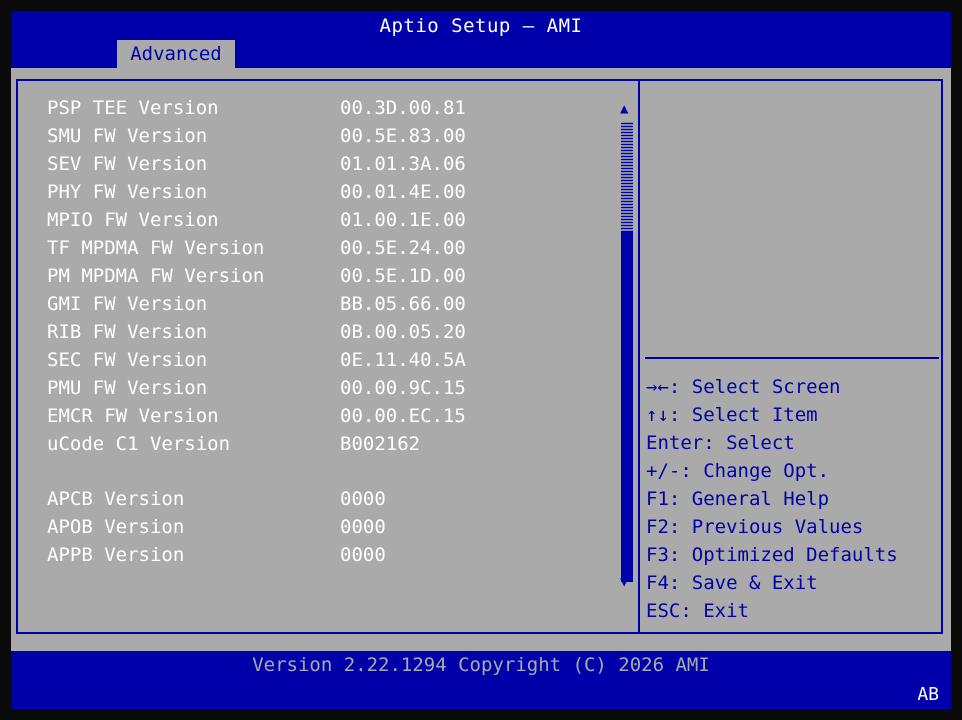 Image resolution: width=962 pixels, height=720 pixels. Describe the element at coordinates (127, 192) in the screenshot. I see `item-label: PHY FW Version` at that location.